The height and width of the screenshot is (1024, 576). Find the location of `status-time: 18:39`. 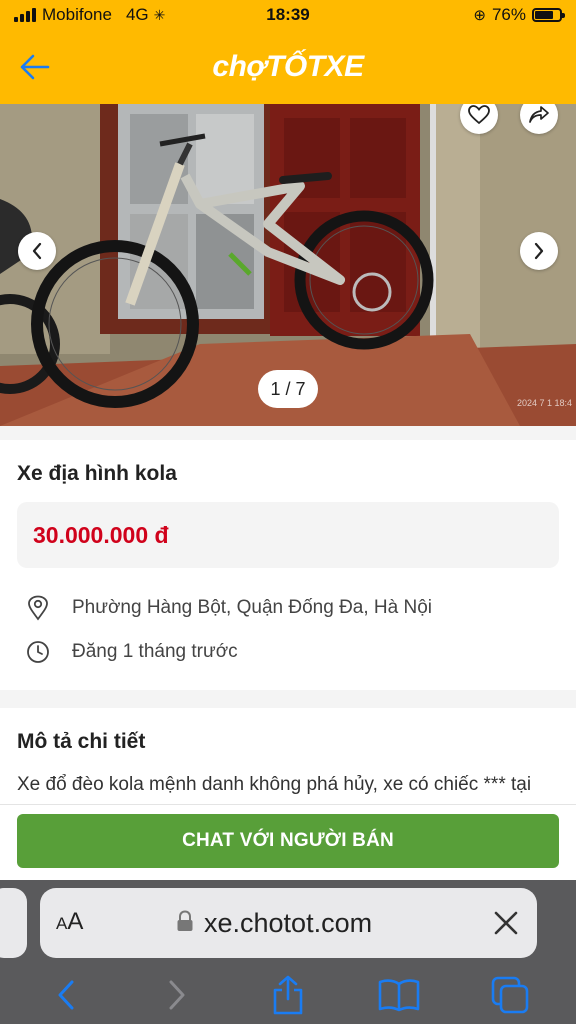

status-time: 18:39 is located at coordinates (288, 14).